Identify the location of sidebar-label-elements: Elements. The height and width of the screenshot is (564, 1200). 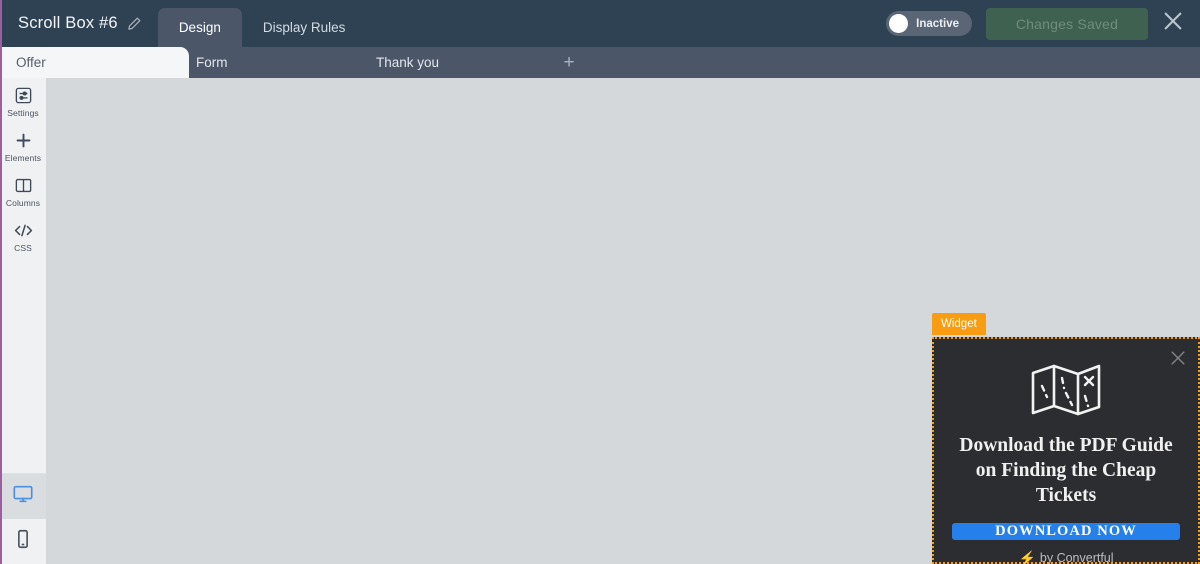
(23, 158).